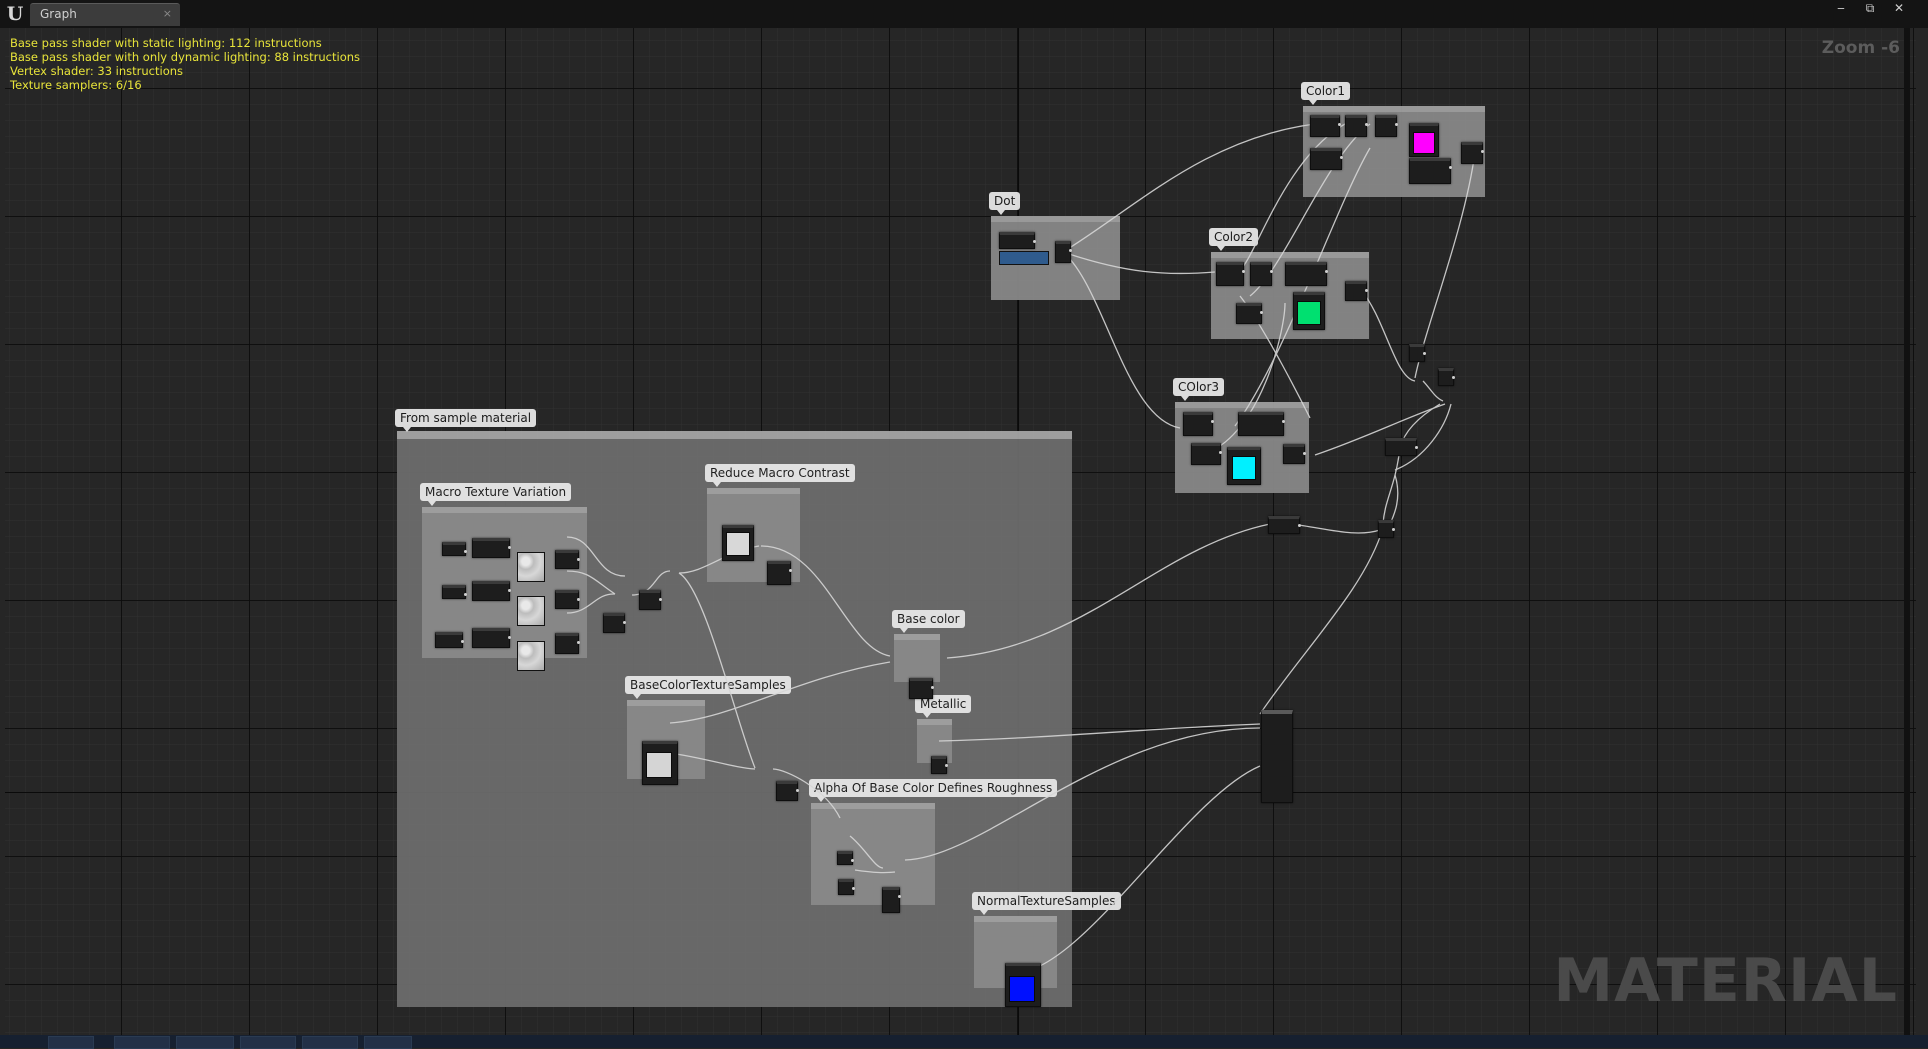 Image resolution: width=1928 pixels, height=1049 pixels. What do you see at coordinates (939, 765) in the screenshot?
I see `metallic-constant-node` at bounding box center [939, 765].